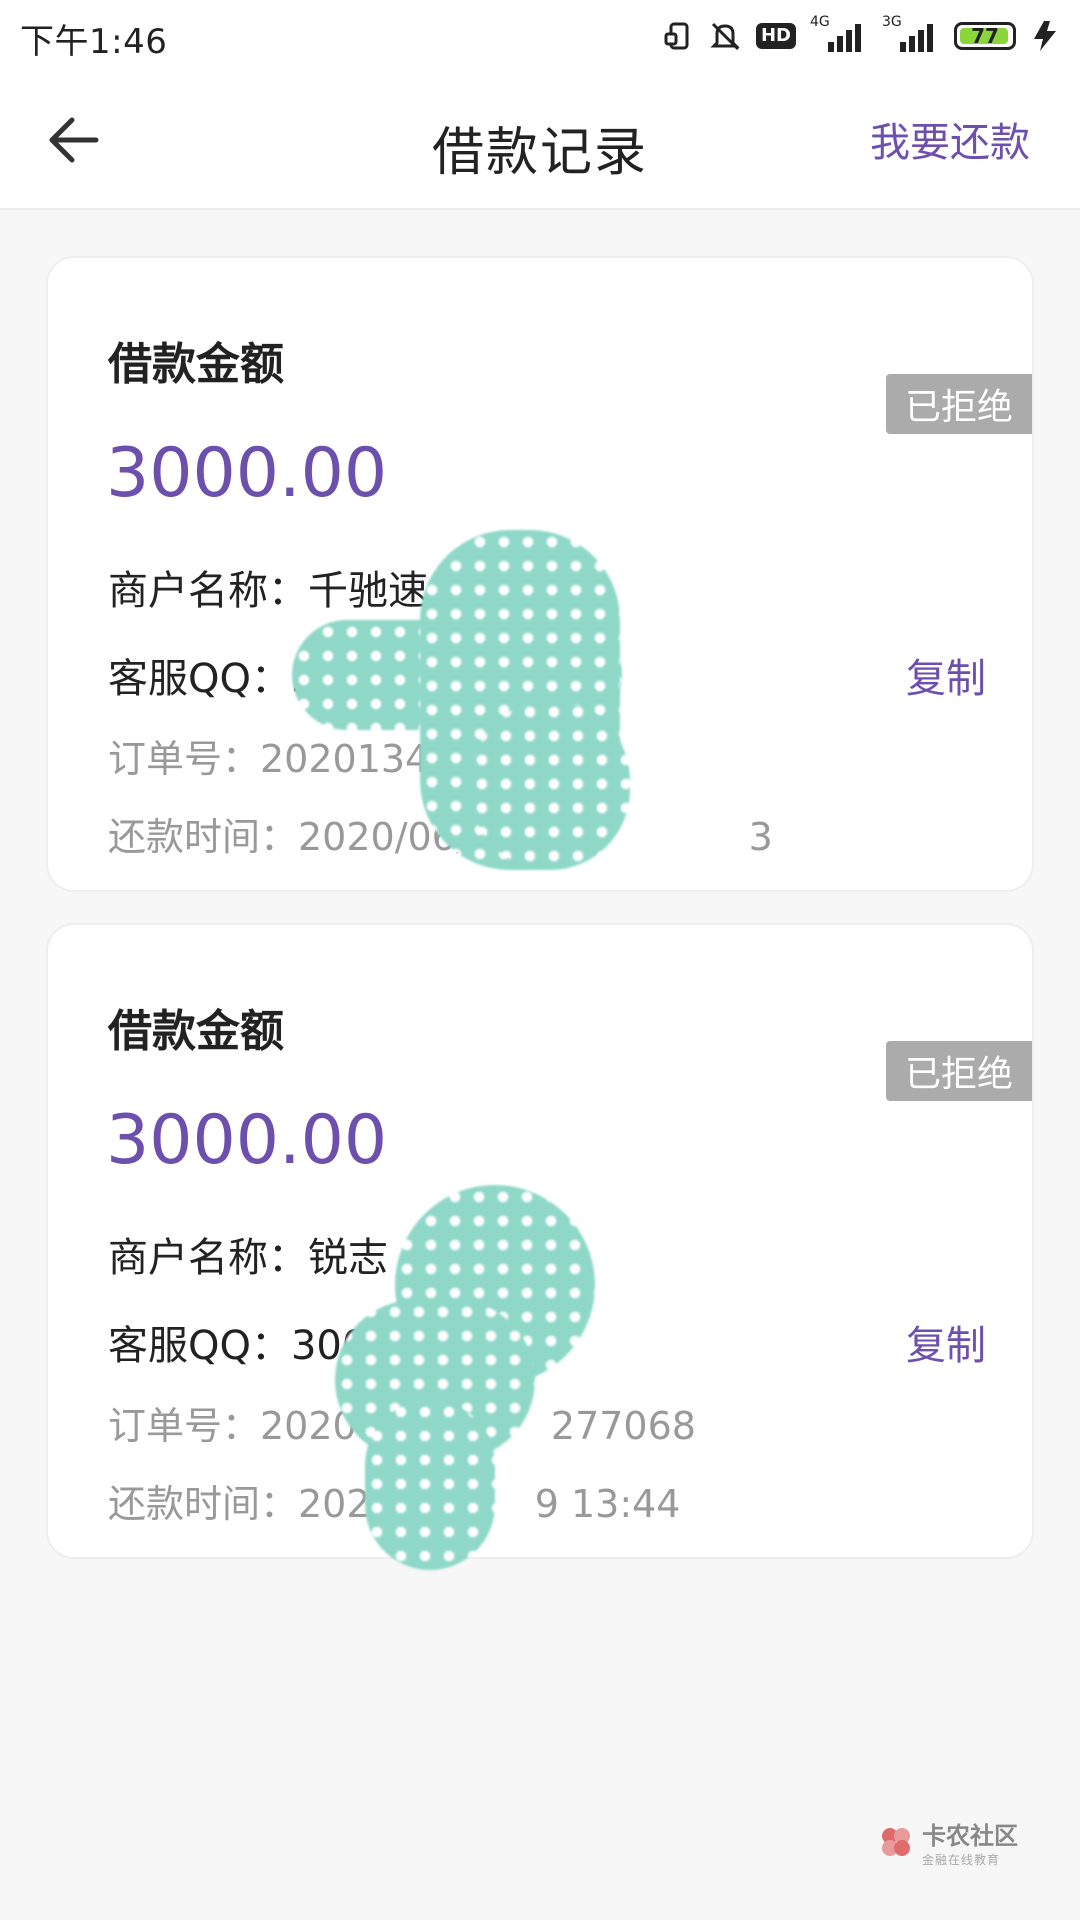 This screenshot has height=1920, width=1080. What do you see at coordinates (760, 837) in the screenshot?
I see `repay-time-tail: 3` at bounding box center [760, 837].